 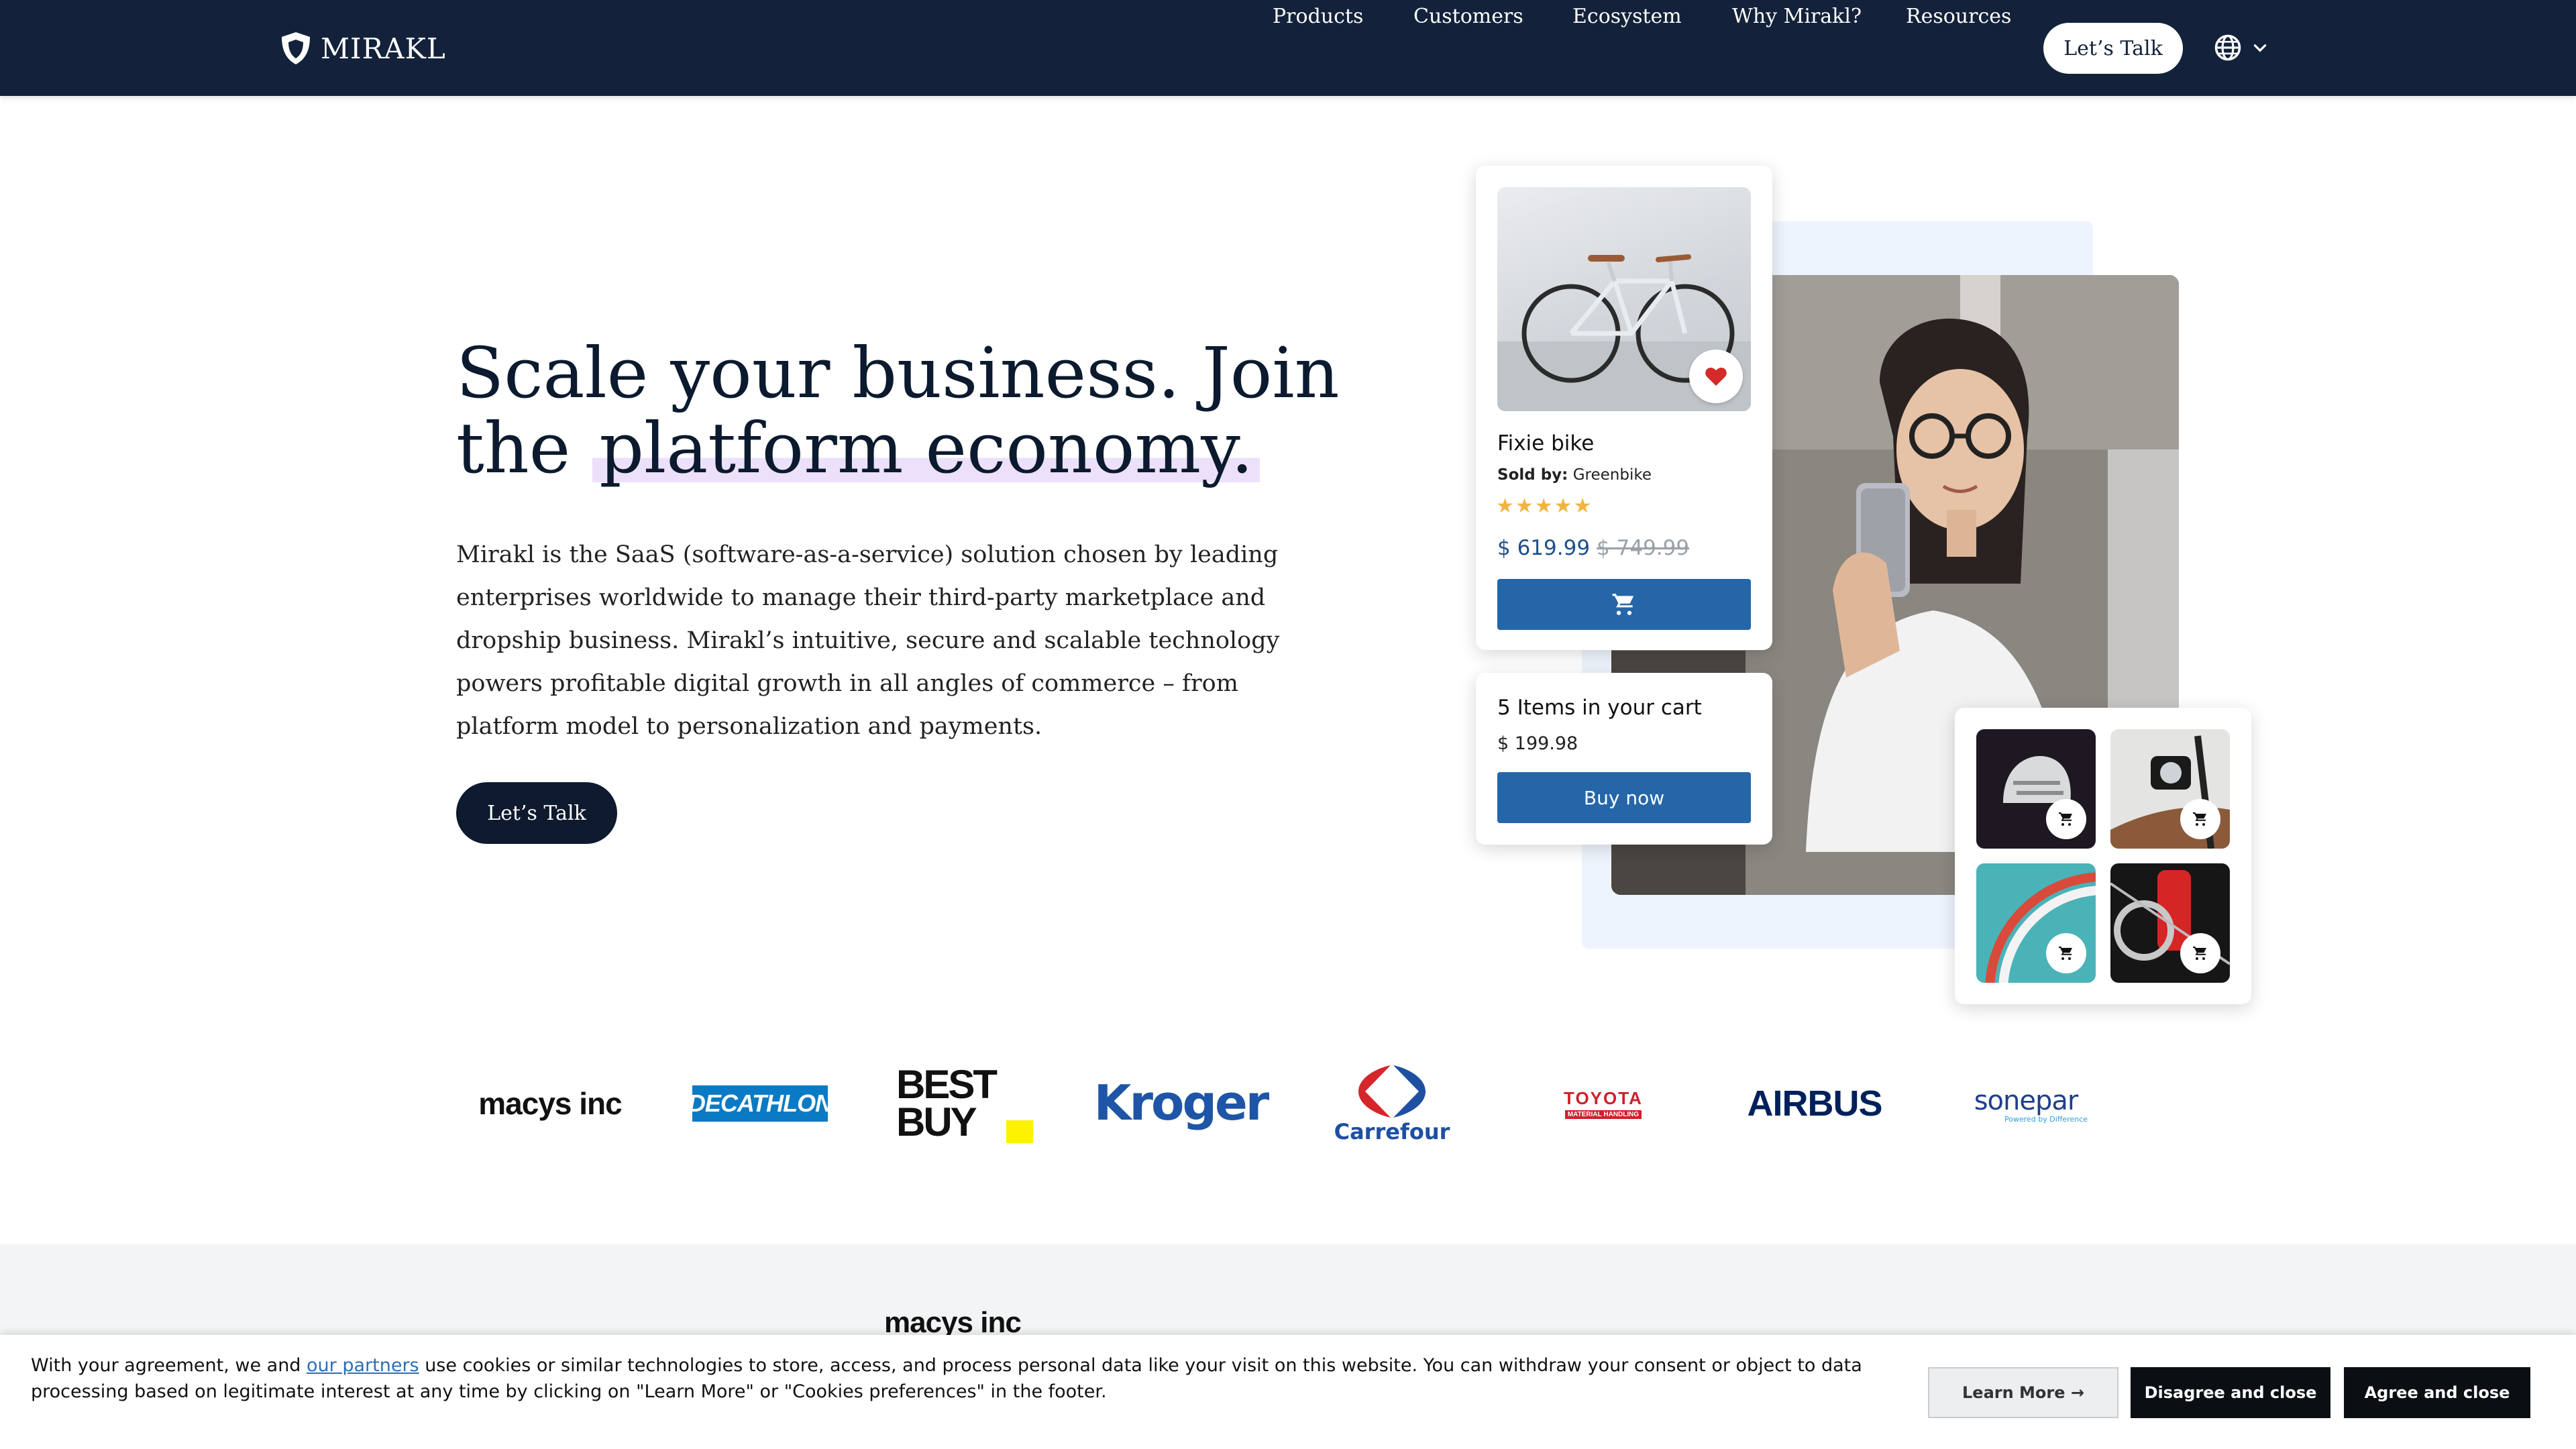 I want to click on toyota-logo: TOYOTA MATERIAL HANDLING, so click(x=1603, y=1103).